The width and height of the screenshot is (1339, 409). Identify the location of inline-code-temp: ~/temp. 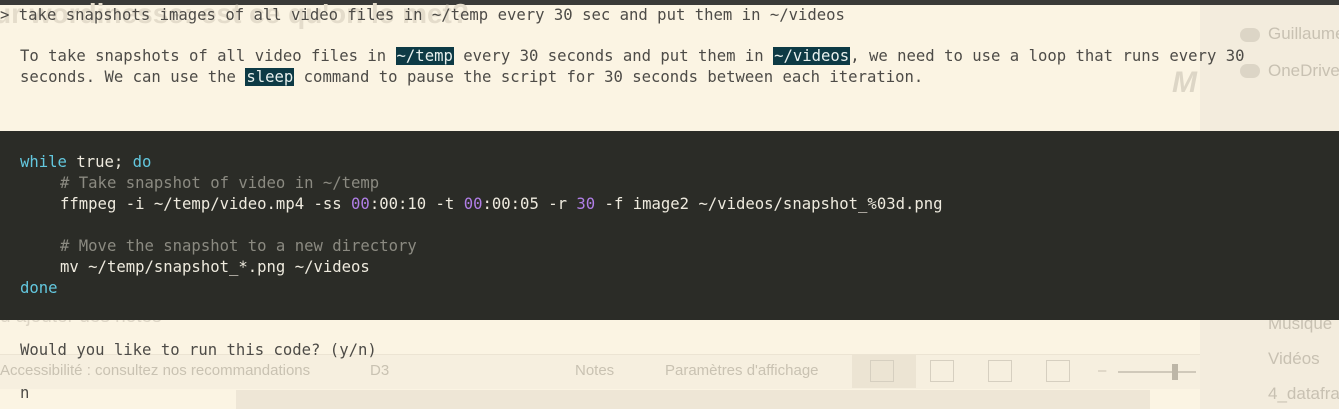
(424, 56).